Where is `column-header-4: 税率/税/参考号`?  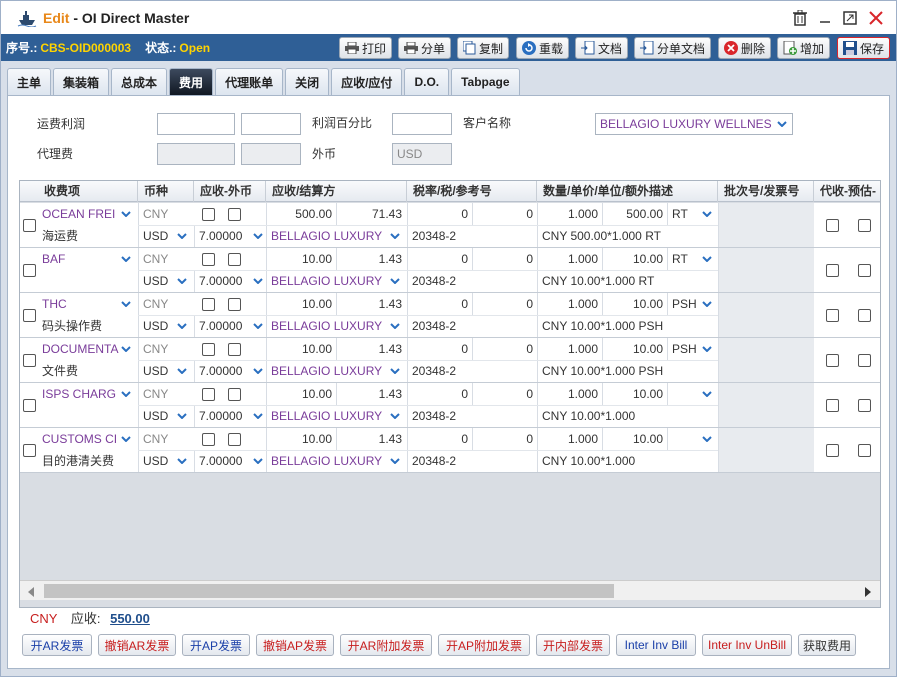
column-header-4: 税率/税/参考号 is located at coordinates (472, 191).